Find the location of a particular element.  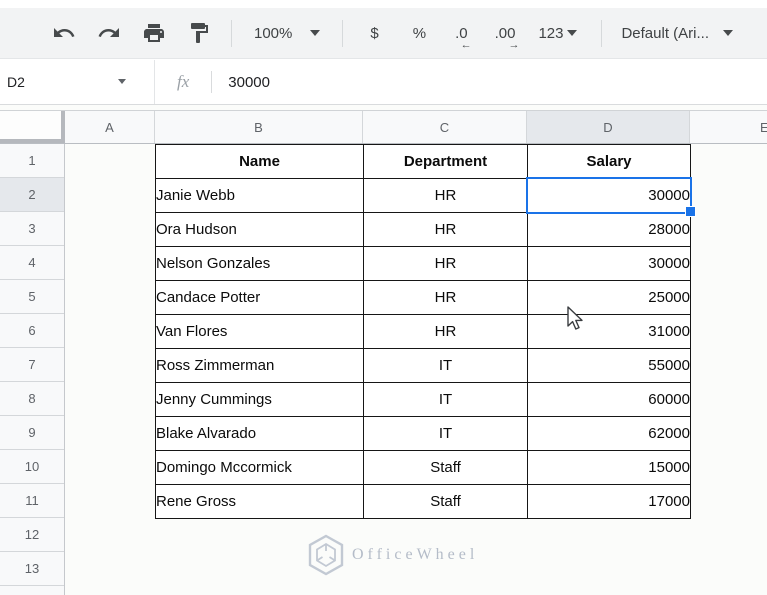

fx-icon: fx is located at coordinates (183, 81).